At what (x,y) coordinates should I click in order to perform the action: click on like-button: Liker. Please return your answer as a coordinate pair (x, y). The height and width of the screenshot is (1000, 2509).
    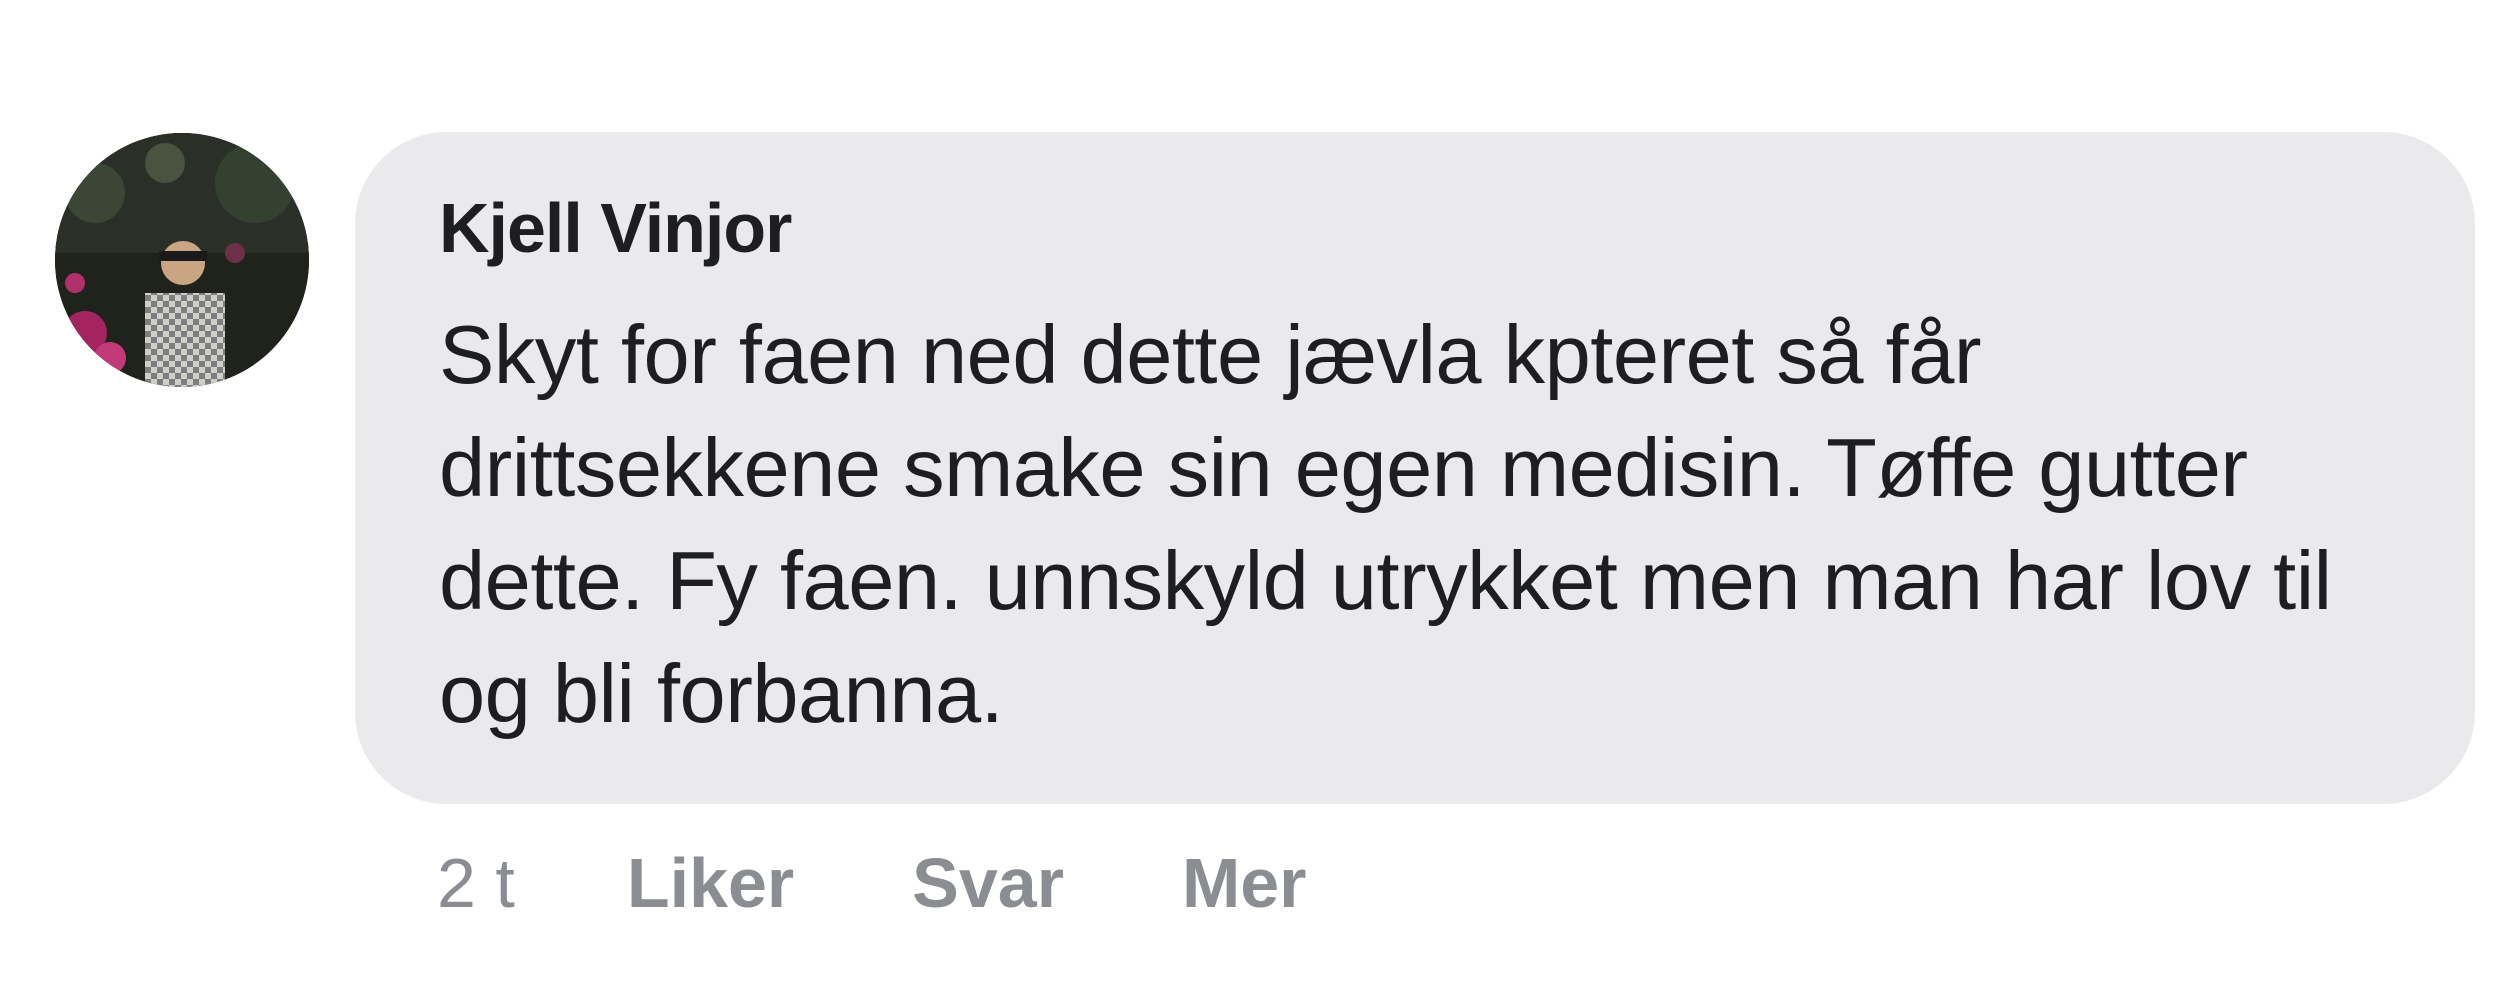
    Looking at the image, I should click on (710, 883).